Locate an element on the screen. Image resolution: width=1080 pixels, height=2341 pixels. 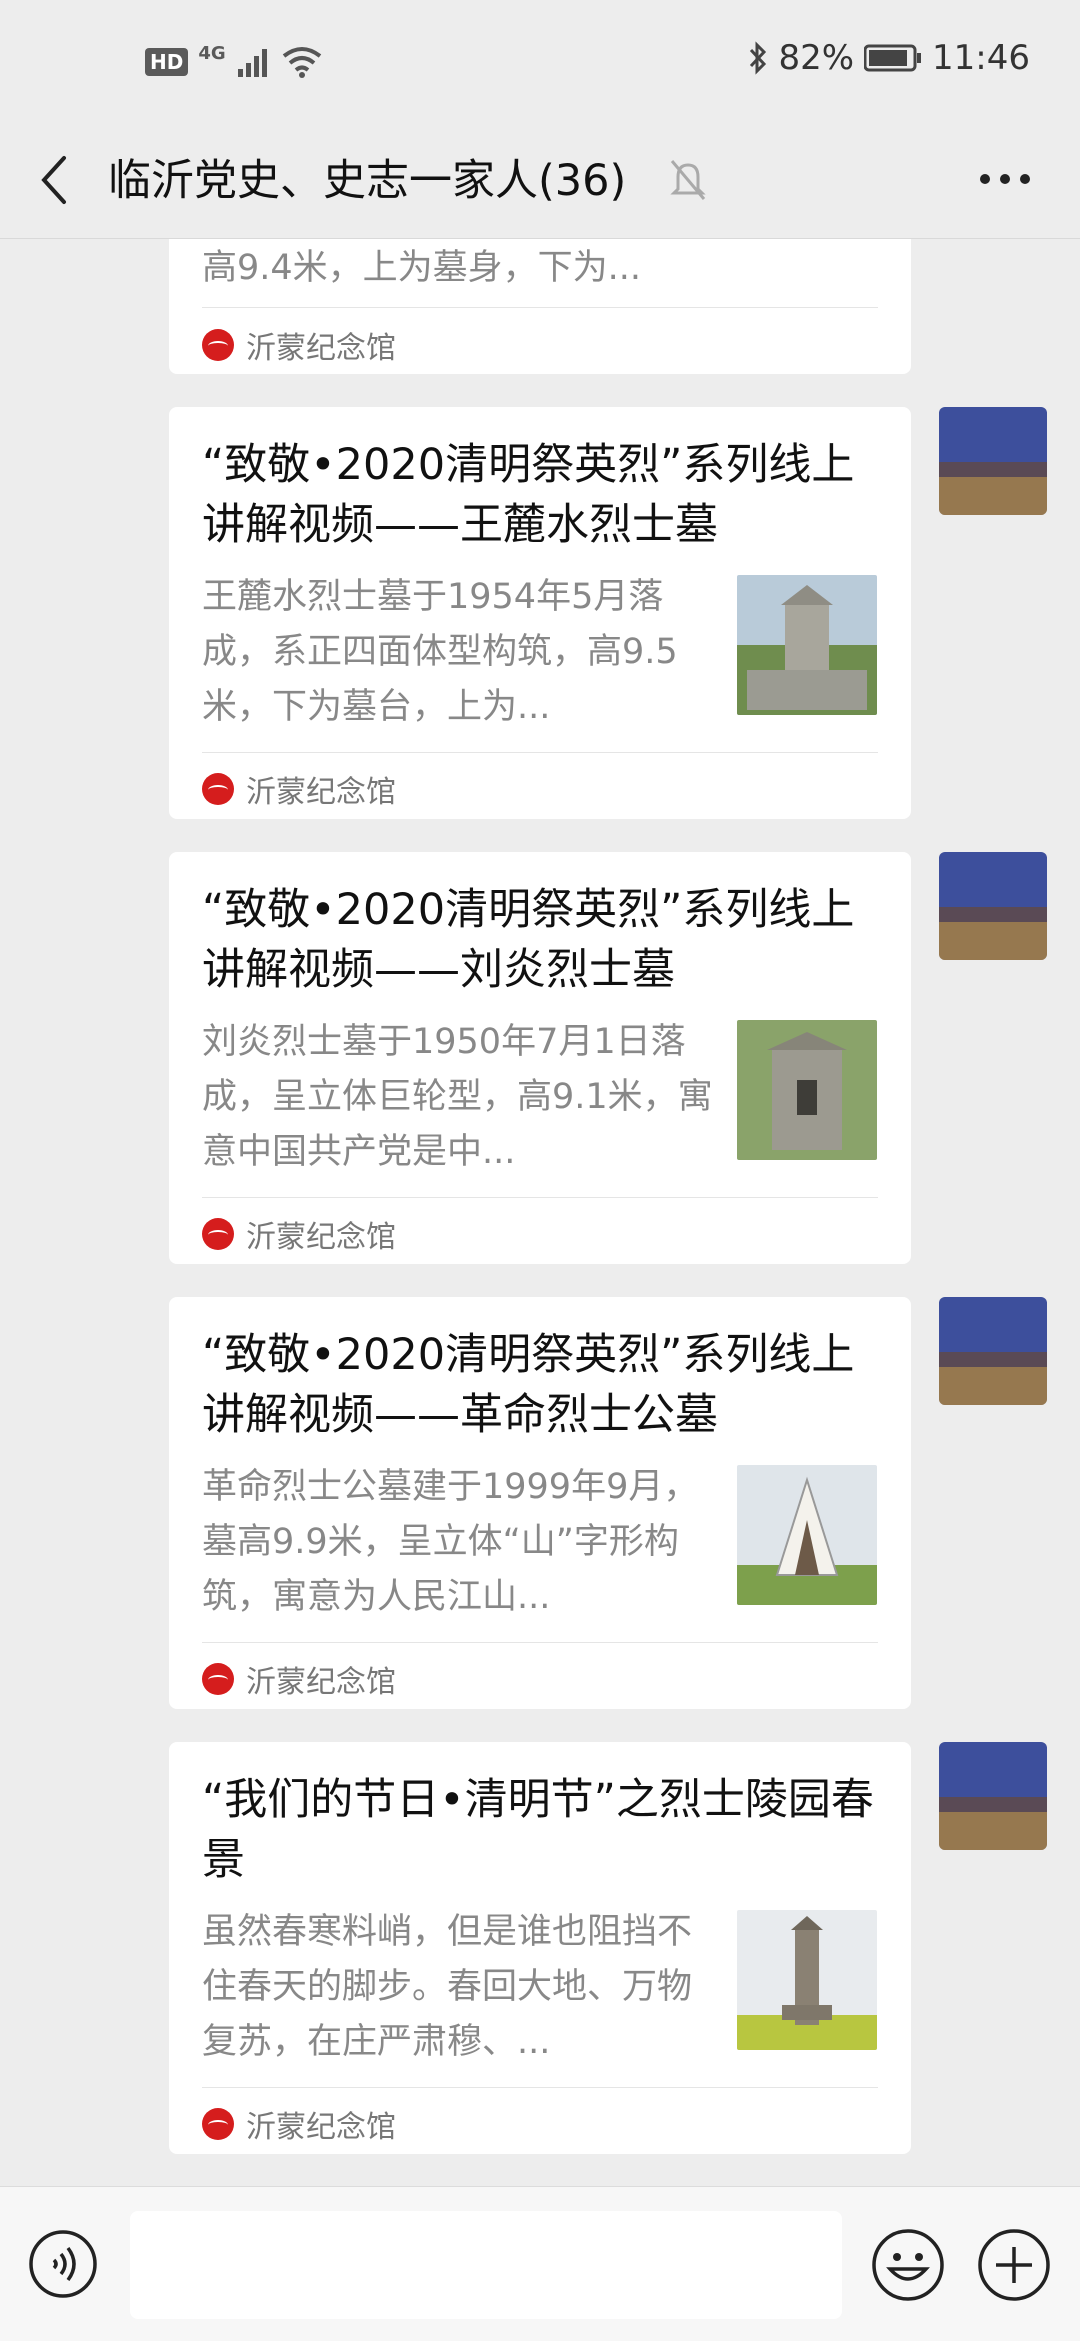
bell-off-icon is located at coordinates (688, 180).